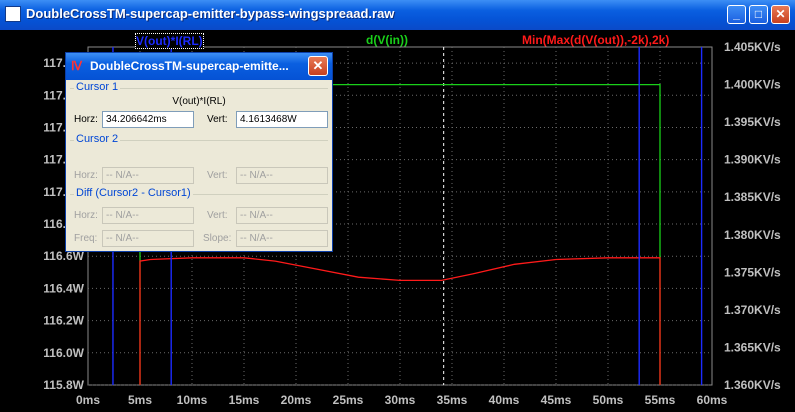 The image size is (795, 412). Describe the element at coordinates (318, 66) in the screenshot. I see `cursor-dialog-close-button: ✕` at that location.